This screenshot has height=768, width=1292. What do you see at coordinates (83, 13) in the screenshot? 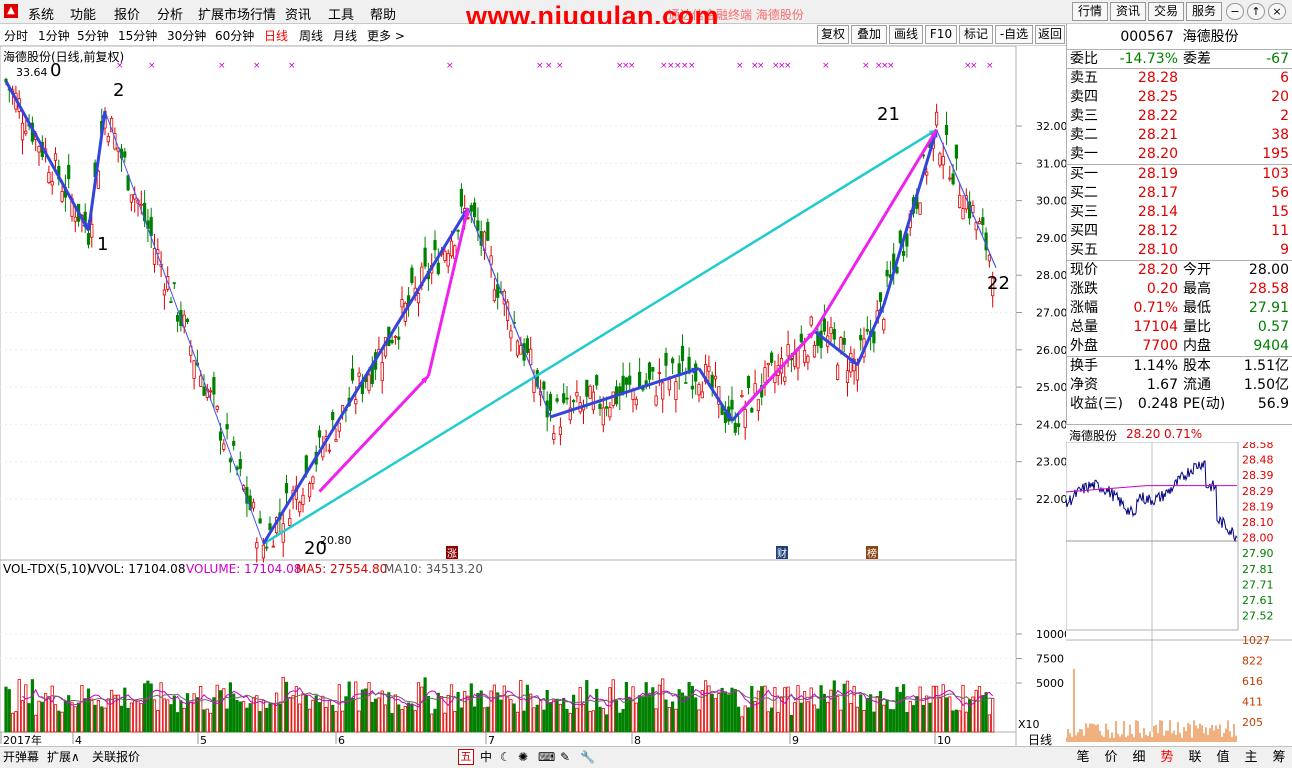
I see `menu-function: 功能` at bounding box center [83, 13].